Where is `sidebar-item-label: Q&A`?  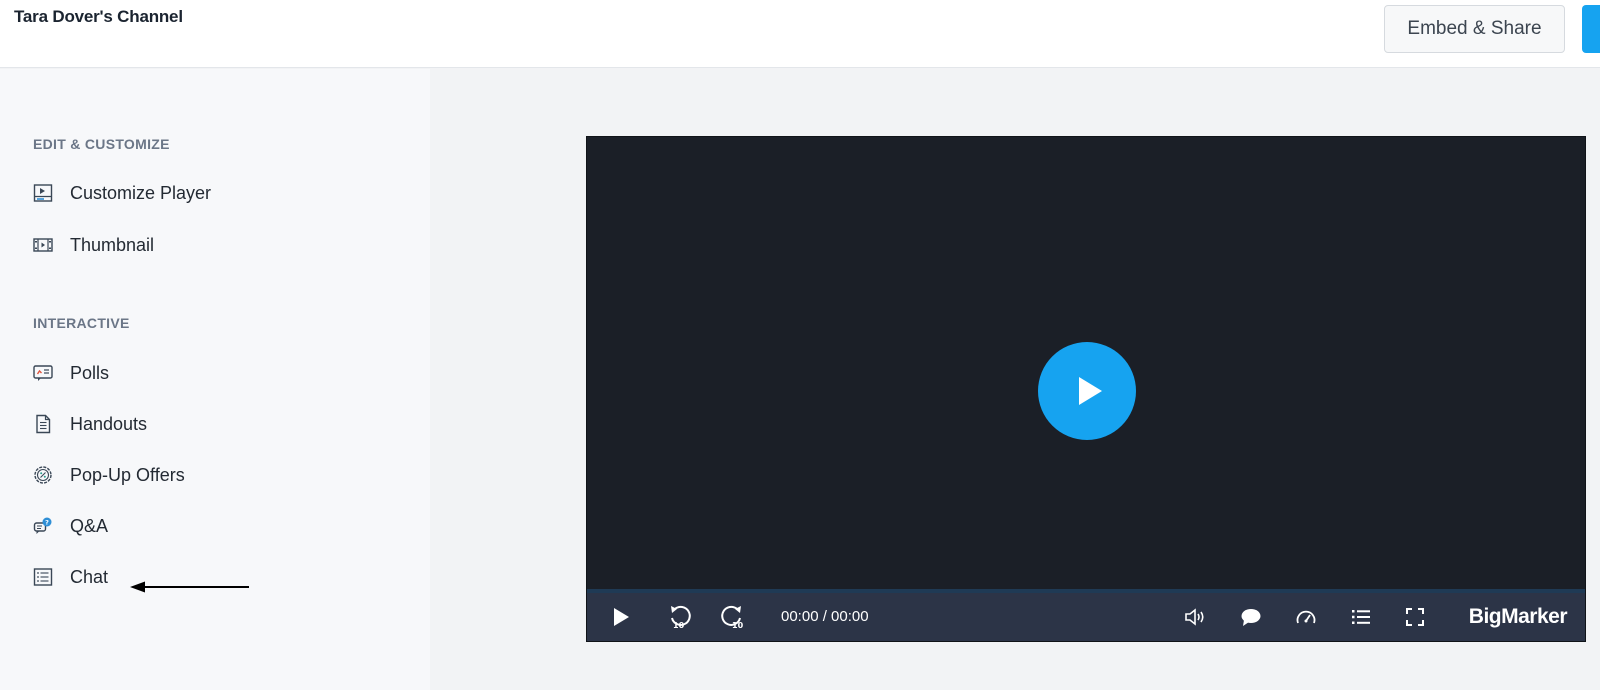
sidebar-item-label: Q&A is located at coordinates (89, 525).